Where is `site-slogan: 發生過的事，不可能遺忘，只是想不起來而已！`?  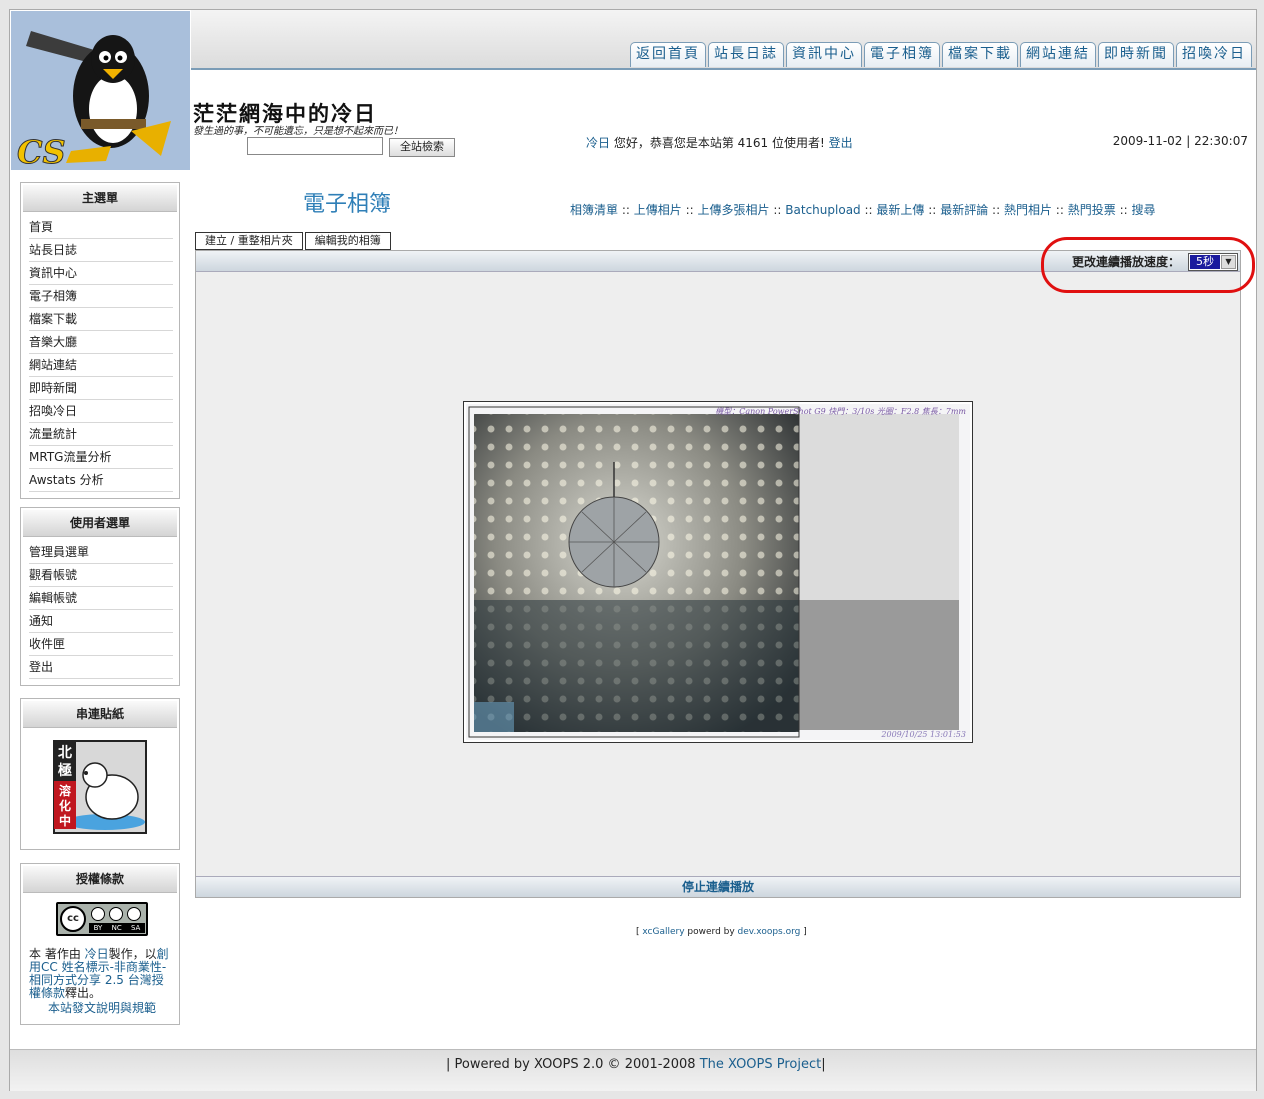
site-slogan: 發生過的事，不可能遺忘，只是想不起來而已！ is located at coordinates (298, 131).